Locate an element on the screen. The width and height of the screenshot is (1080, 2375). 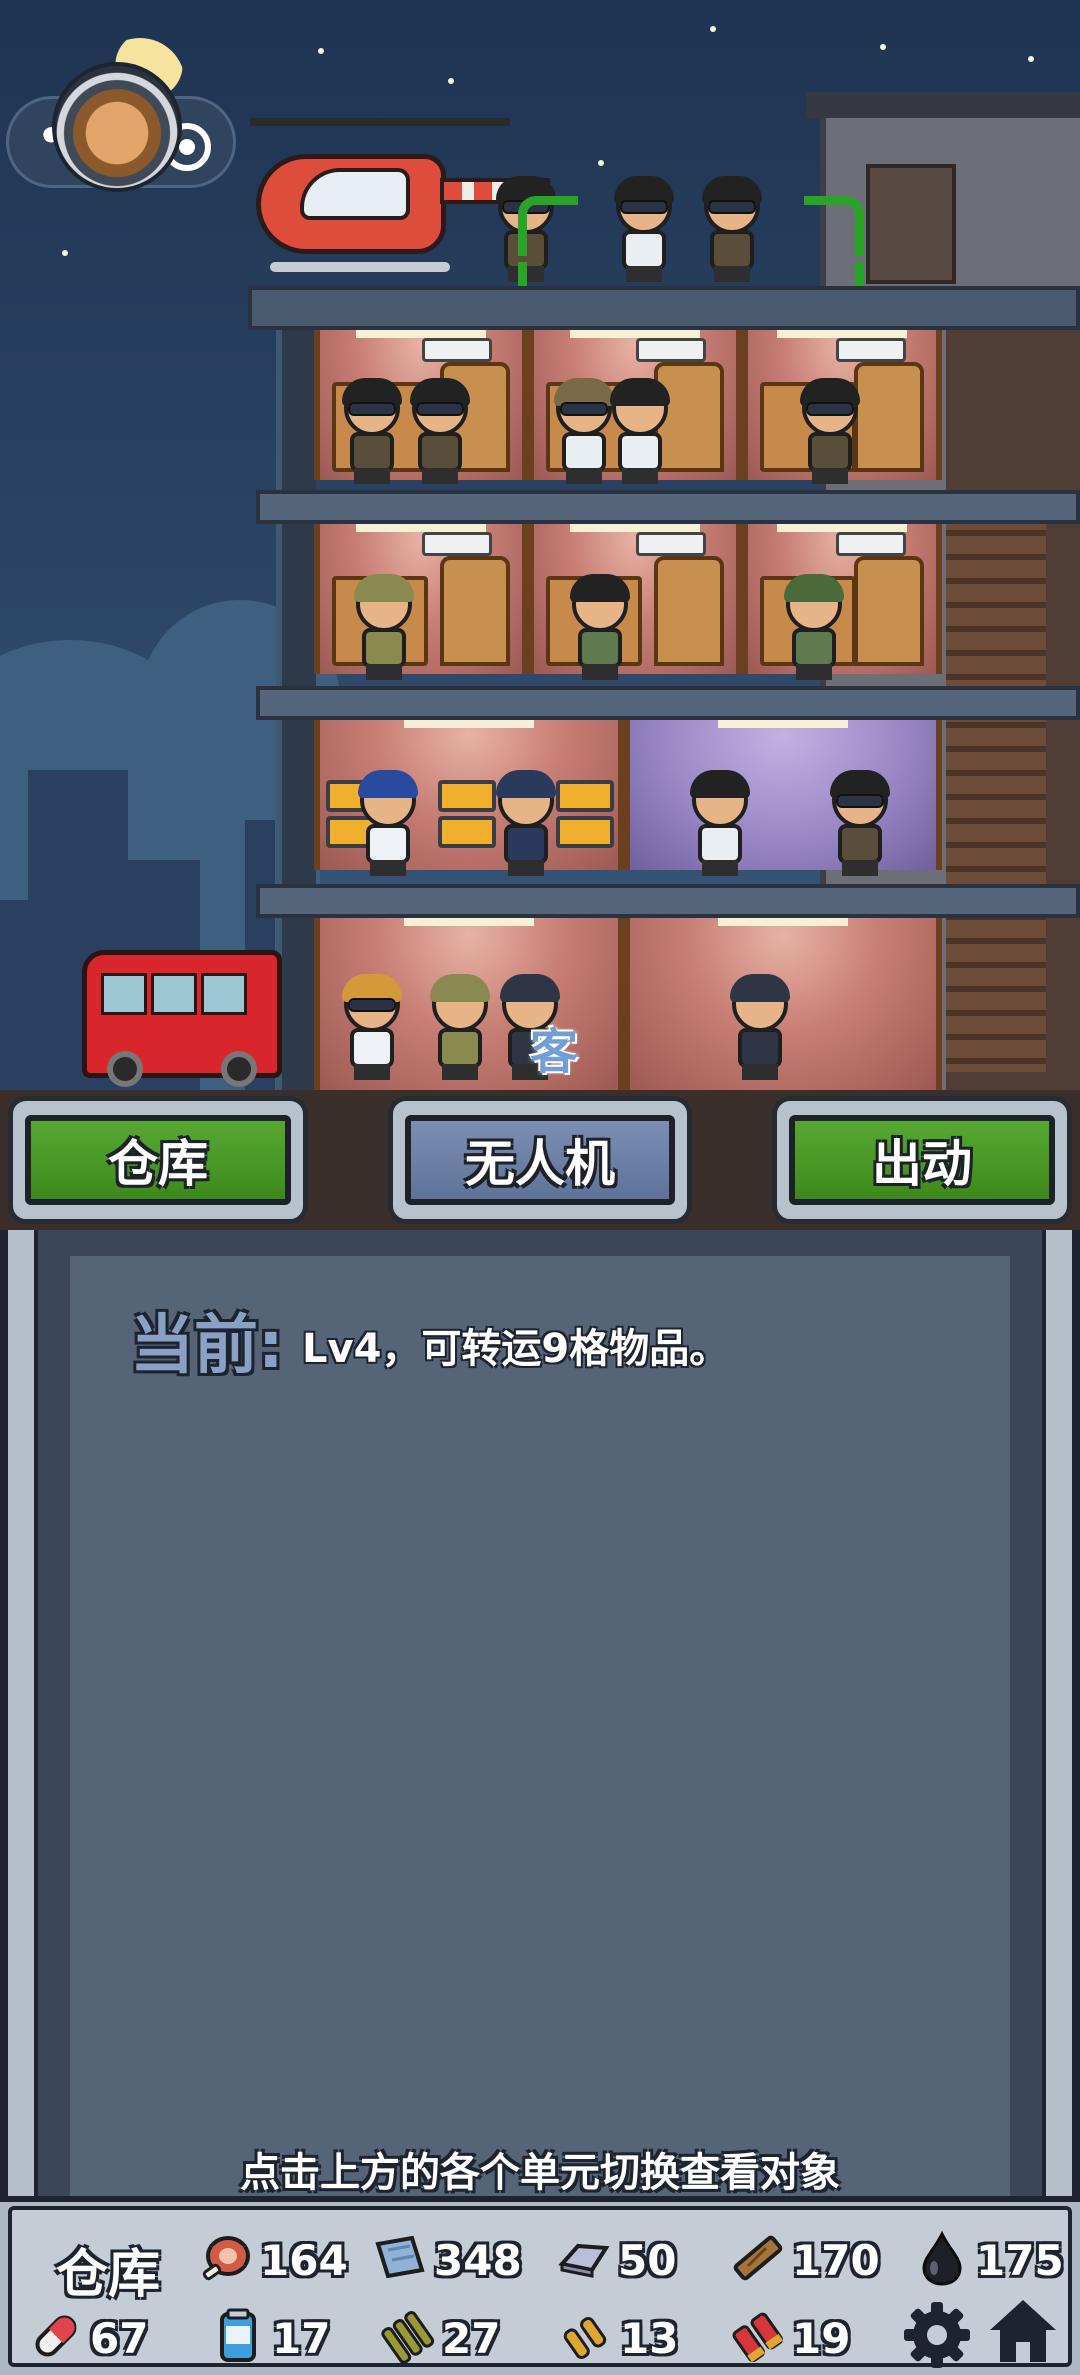
rifle-ammo-icon is located at coordinates (408, 2337).